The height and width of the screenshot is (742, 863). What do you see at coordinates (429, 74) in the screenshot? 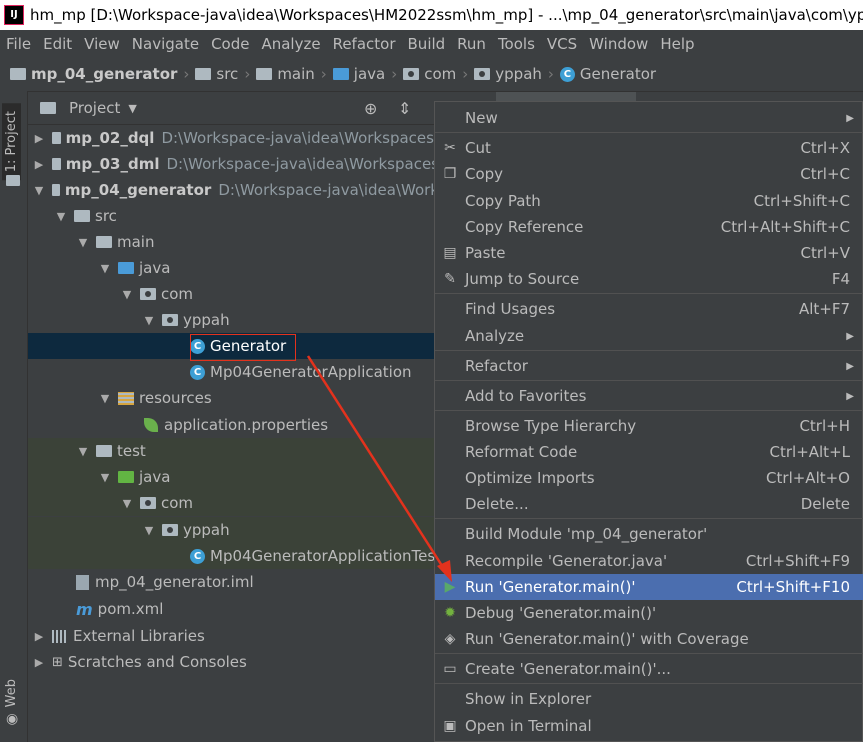
I see `breadcrumb-com: com` at bounding box center [429, 74].